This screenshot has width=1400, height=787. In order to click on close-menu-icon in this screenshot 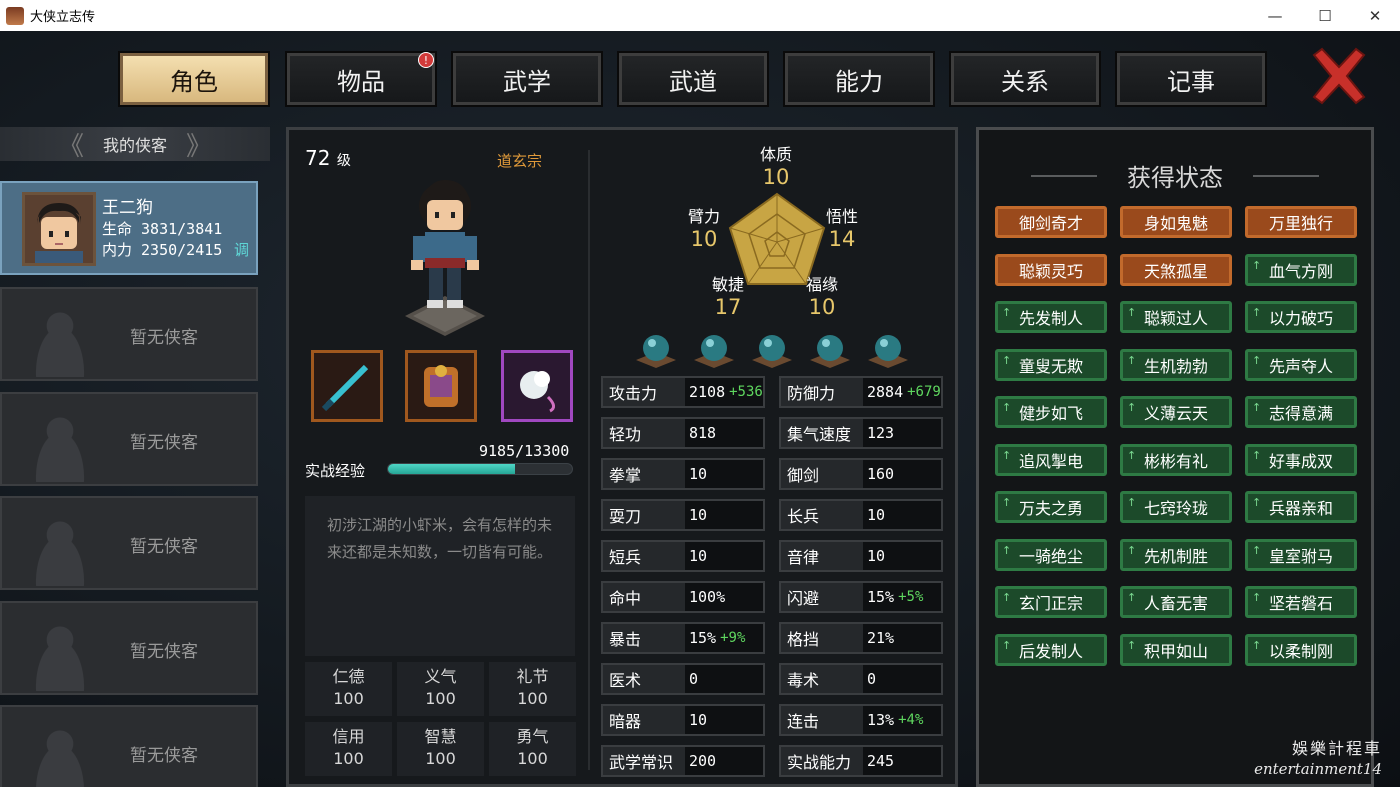, I will do `click(1339, 76)`.